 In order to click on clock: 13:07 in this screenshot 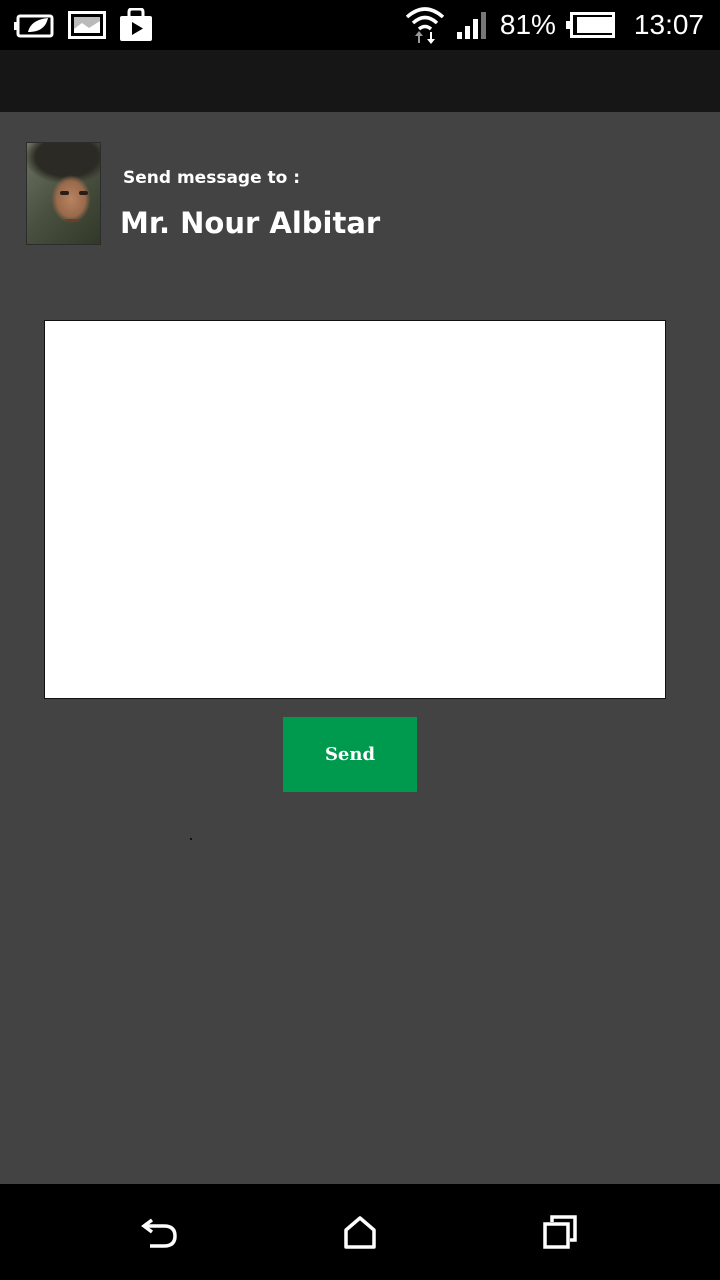, I will do `click(668, 24)`.